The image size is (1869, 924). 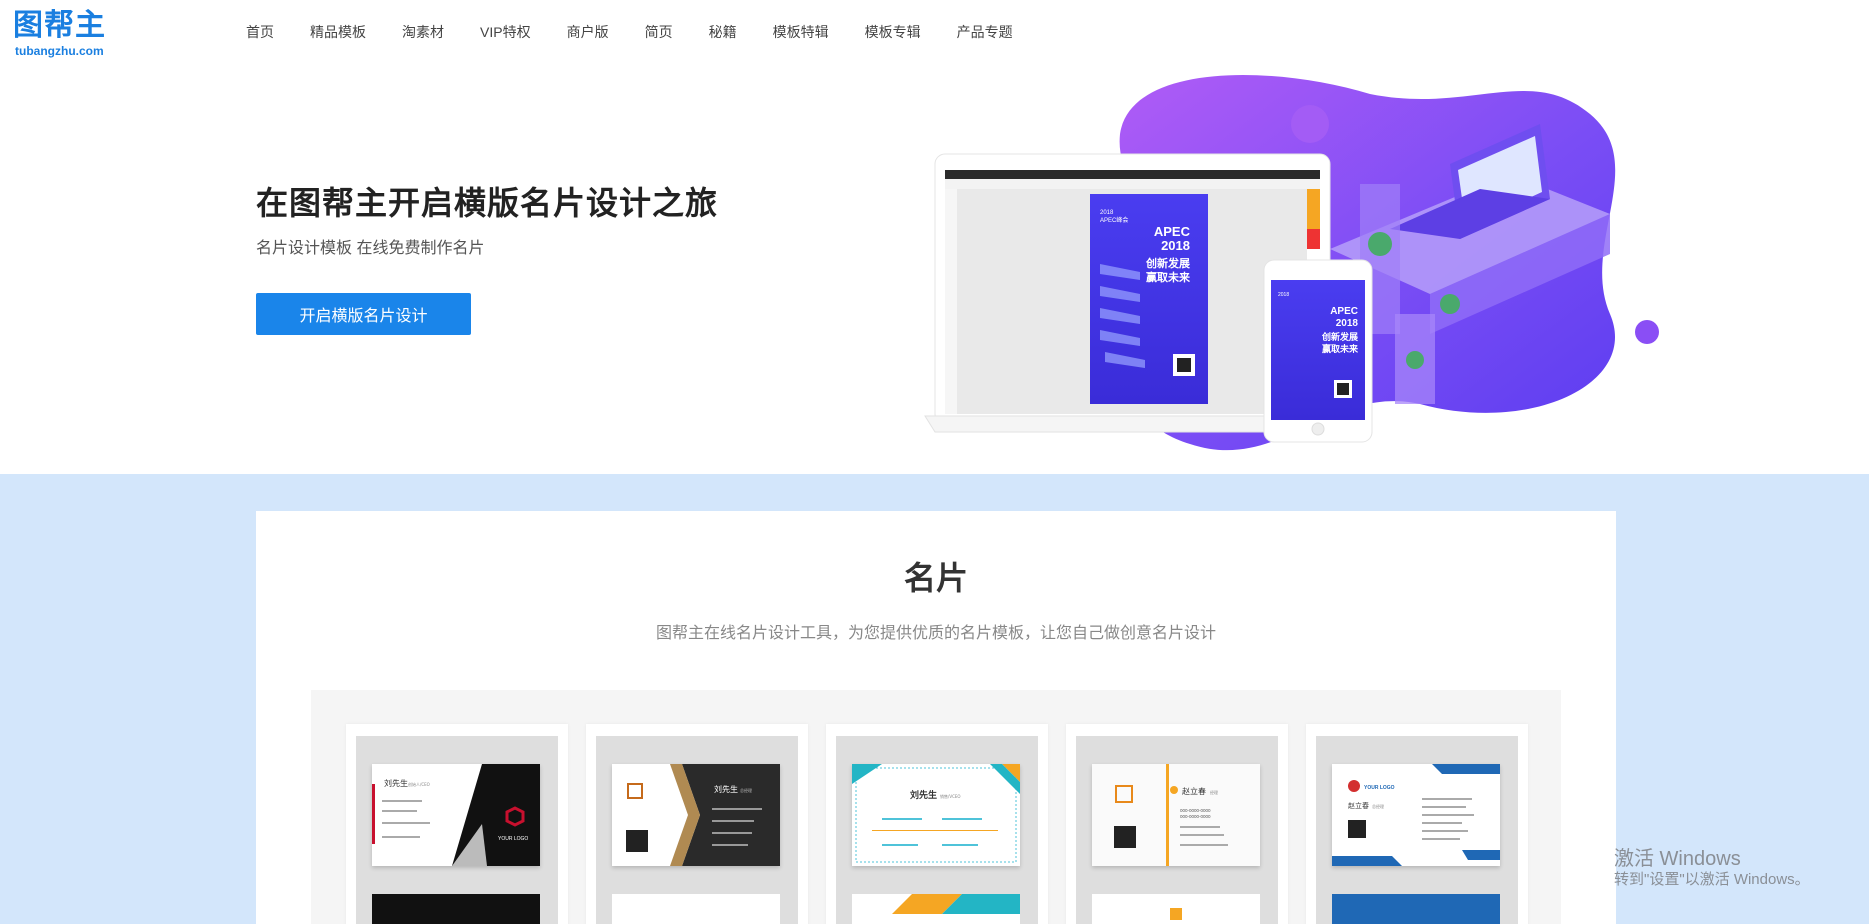 What do you see at coordinates (935, 578) in the screenshot?
I see `section-title: 名片` at bounding box center [935, 578].